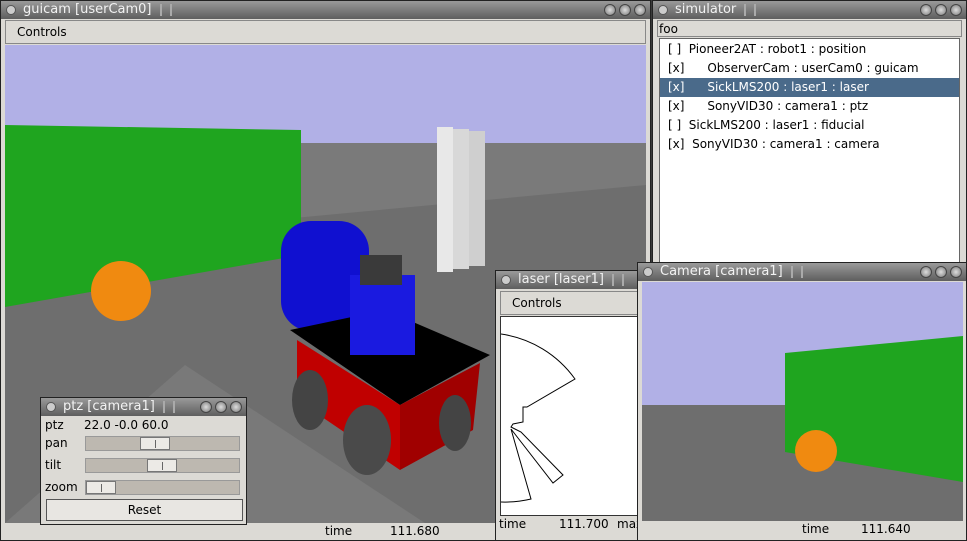  Describe the element at coordinates (162, 487) in the screenshot. I see `zoom-slider` at that location.